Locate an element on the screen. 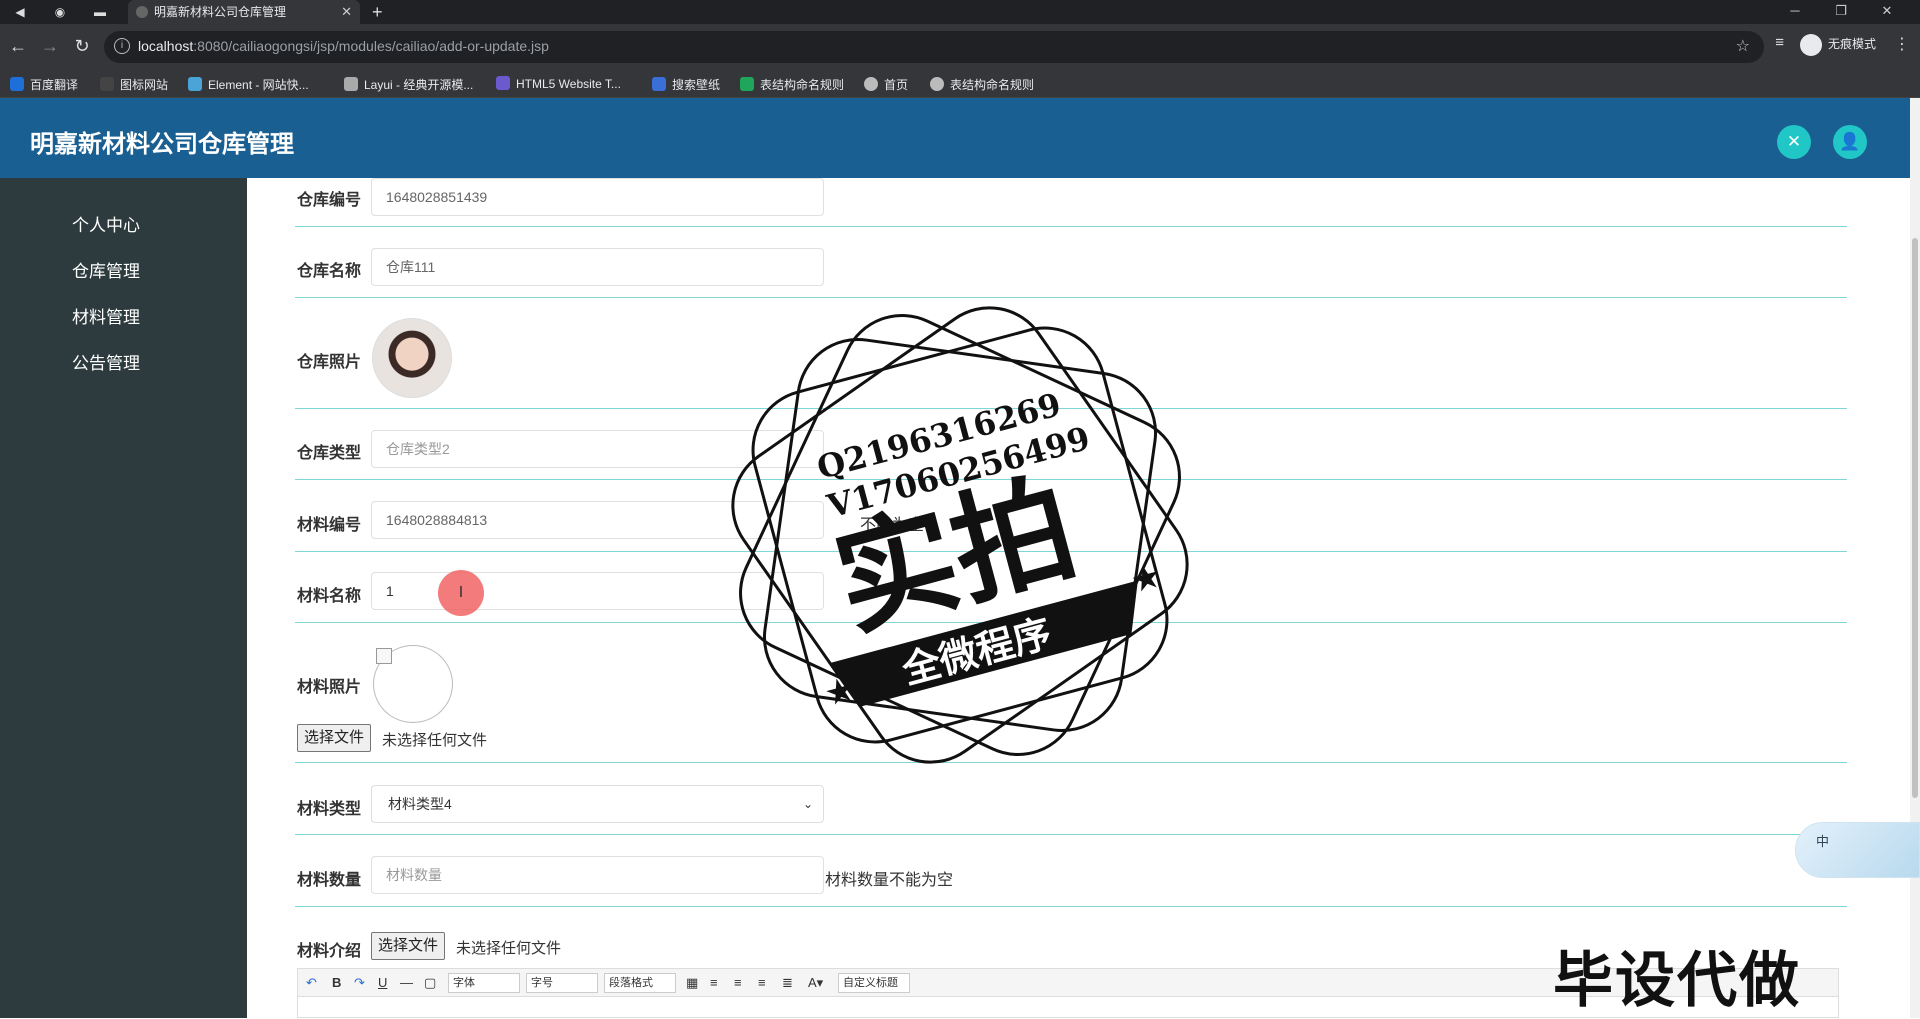 The image size is (1920, 1019). reading-list-icon: ≡ is located at coordinates (1779, 42).